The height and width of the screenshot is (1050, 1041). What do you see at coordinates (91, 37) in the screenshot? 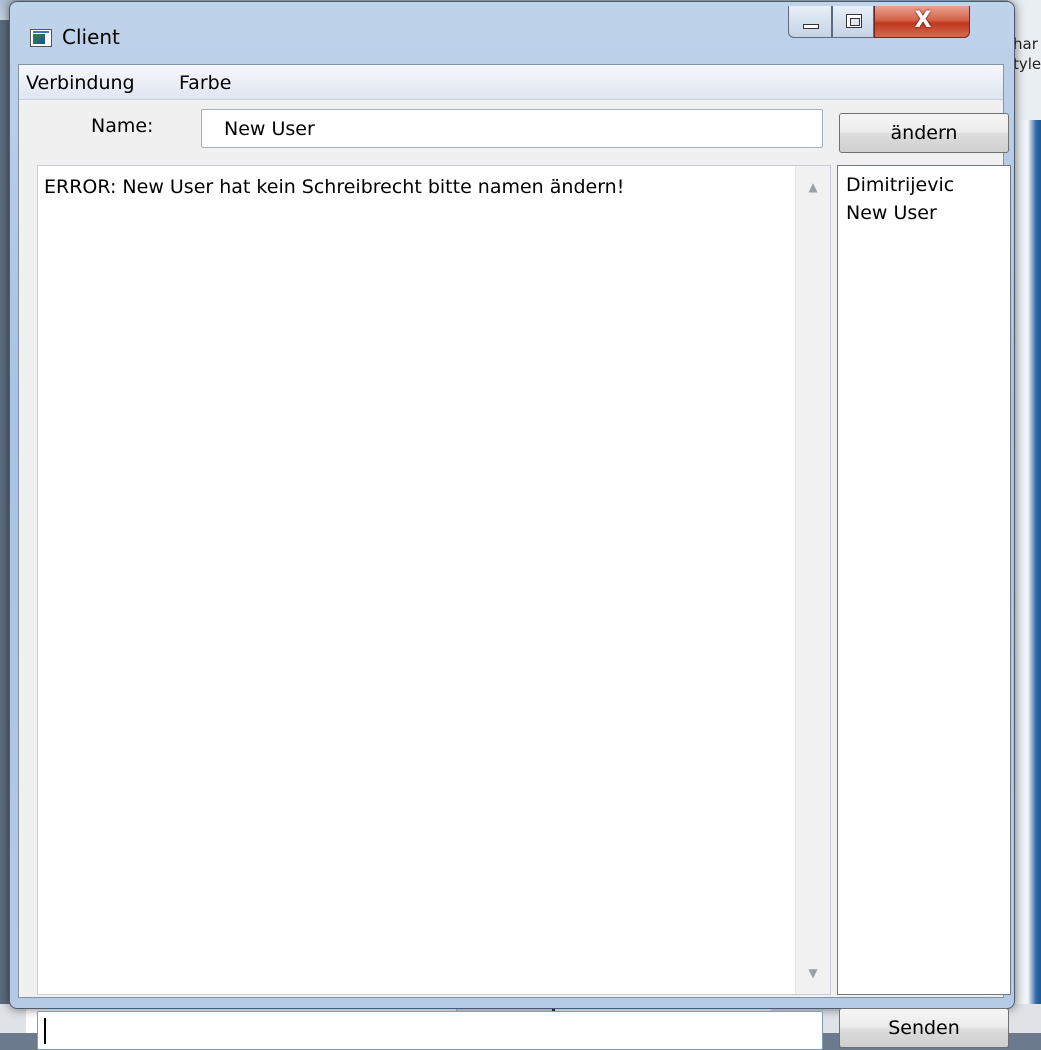
I see `window-title: Client` at bounding box center [91, 37].